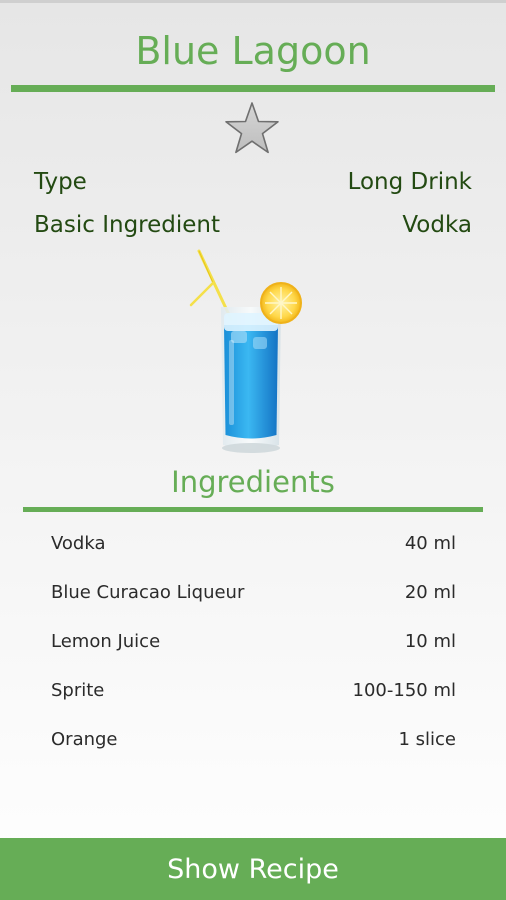 The image size is (506, 900). Describe the element at coordinates (253, 482) in the screenshot. I see `ingredients-heading: Ingredients` at that location.